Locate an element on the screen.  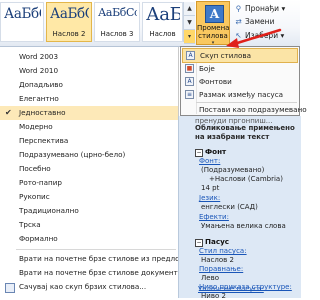
style-set-label: Word 2010 is located at coordinates (39, 70).